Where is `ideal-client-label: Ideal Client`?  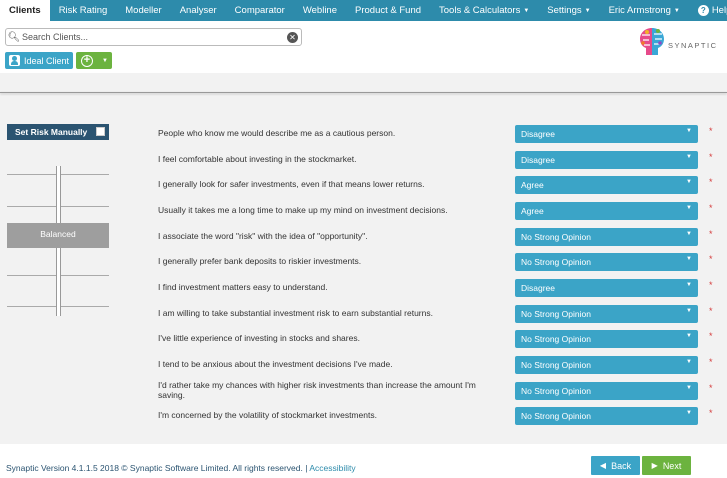
ideal-client-label: Ideal Client is located at coordinates (47, 60).